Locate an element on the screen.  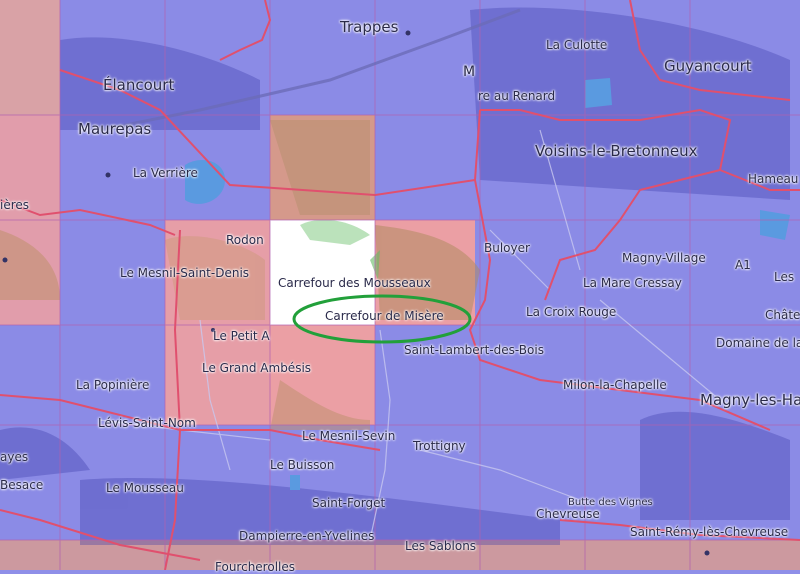
label-trottigny: Trottigny is located at coordinates (439, 446).